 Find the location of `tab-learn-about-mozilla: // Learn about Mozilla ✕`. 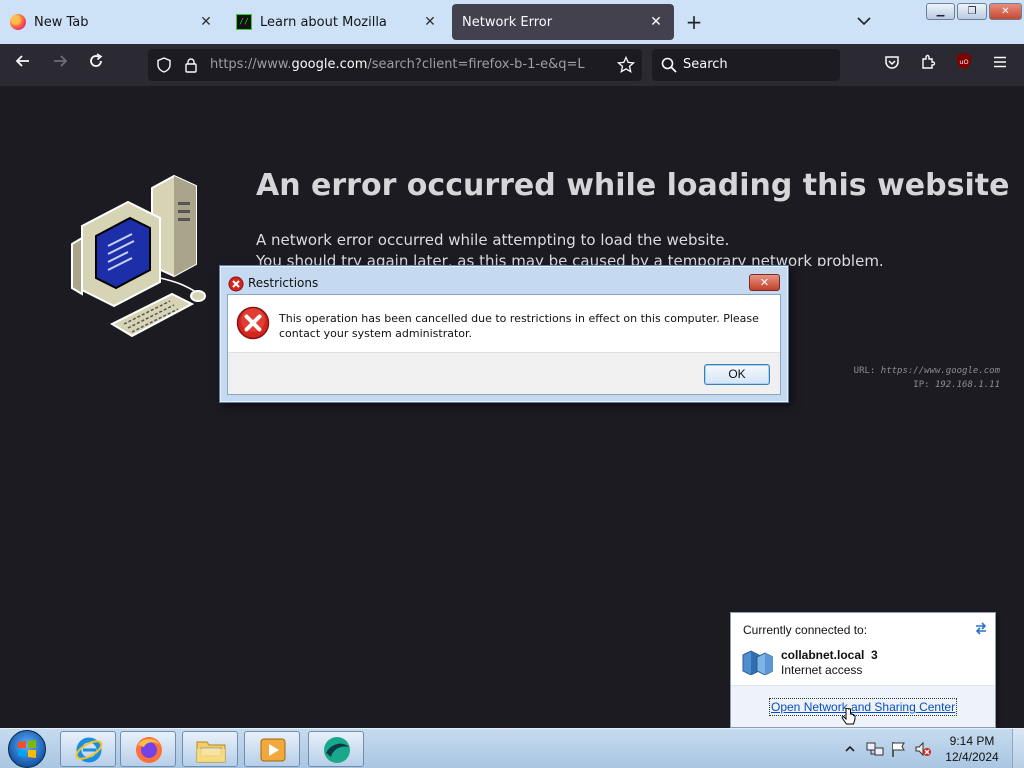

tab-learn-about-mozilla: // Learn about Mozilla ✕ is located at coordinates (337, 22).